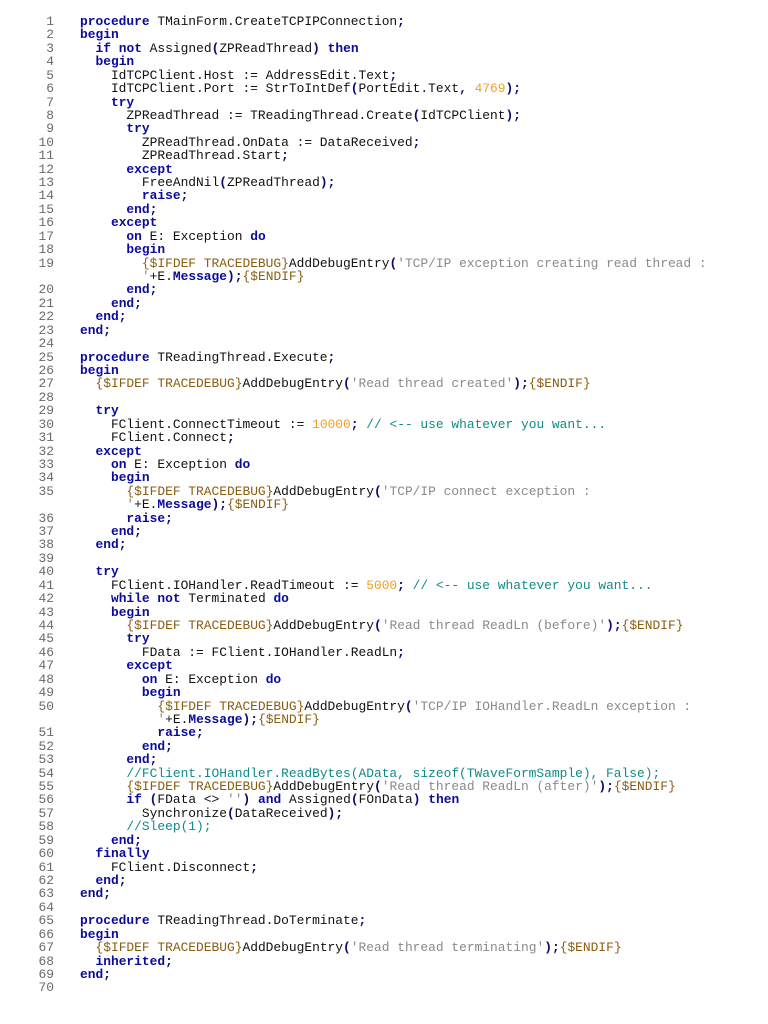 The height and width of the screenshot is (1024, 768). Describe the element at coordinates (384, 438) in the screenshot. I see `code-line: 31 FClient.Connect;` at that location.